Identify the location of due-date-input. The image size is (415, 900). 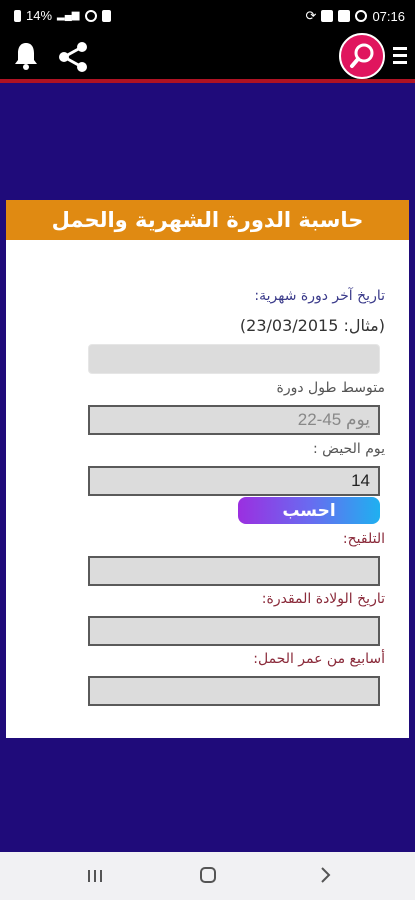
(234, 631).